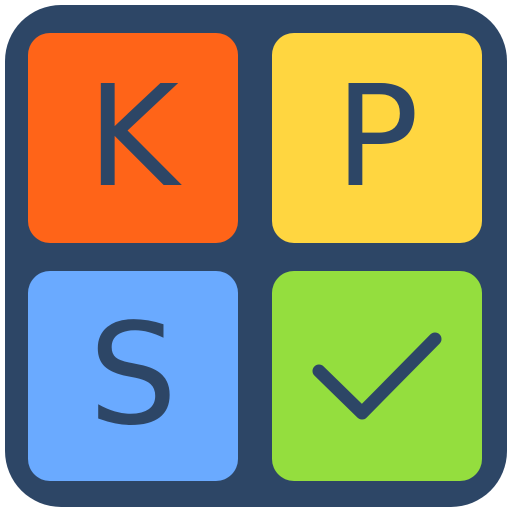 The height and width of the screenshot is (512, 512). I want to click on letter-p: P, so click(377, 137).